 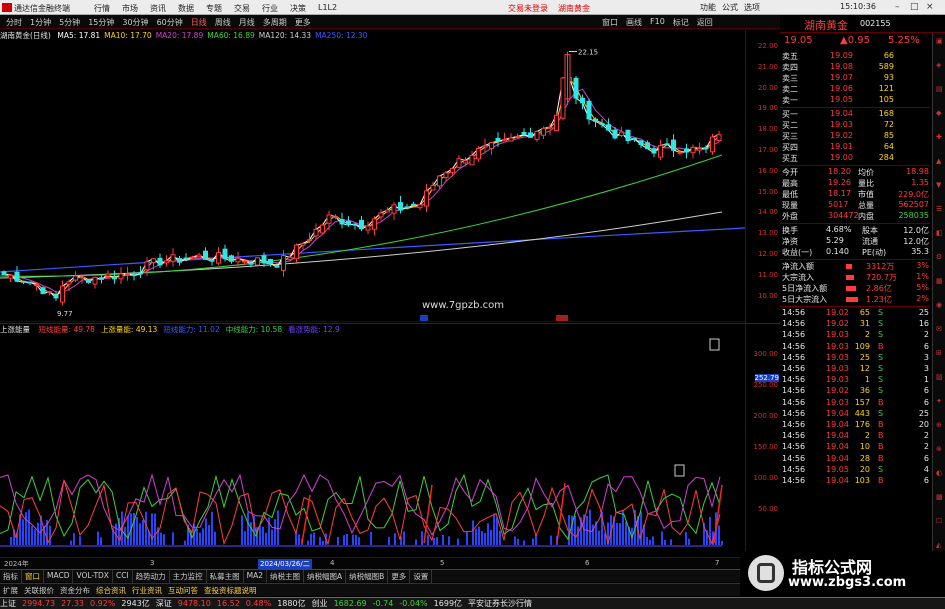 What do you see at coordinates (69, 22) in the screenshot?
I see `period-tab: 5分钟` at bounding box center [69, 22].